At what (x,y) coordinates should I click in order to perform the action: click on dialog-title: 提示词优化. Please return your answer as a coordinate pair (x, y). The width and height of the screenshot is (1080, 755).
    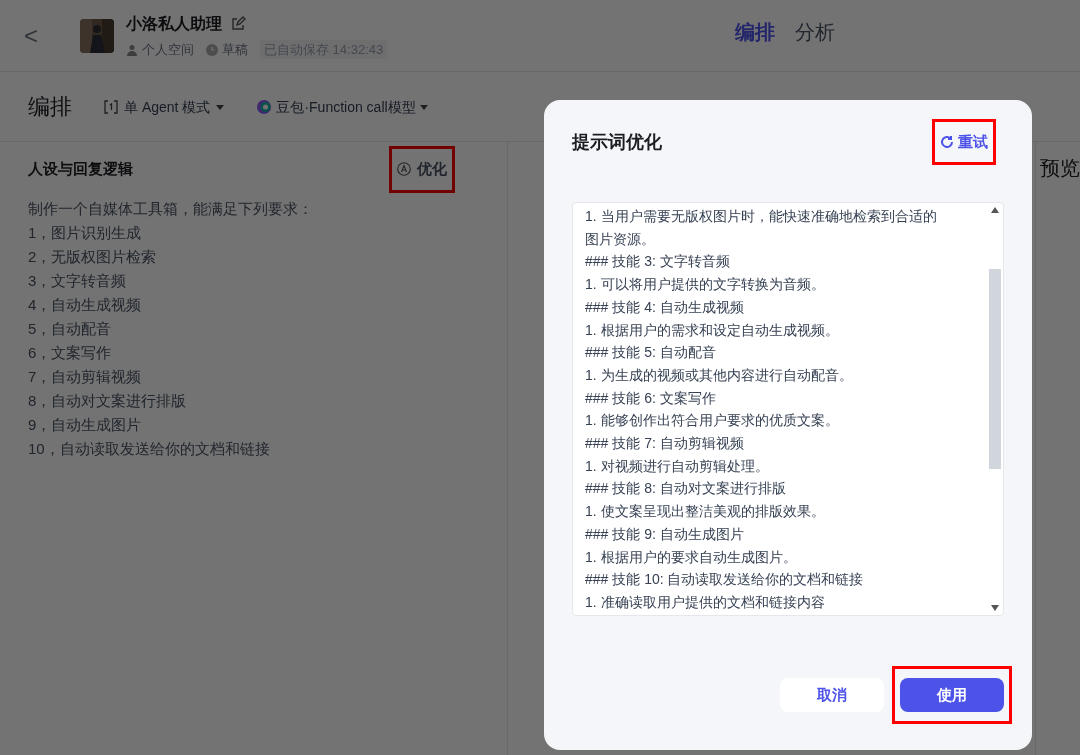
    Looking at the image, I should click on (617, 142).